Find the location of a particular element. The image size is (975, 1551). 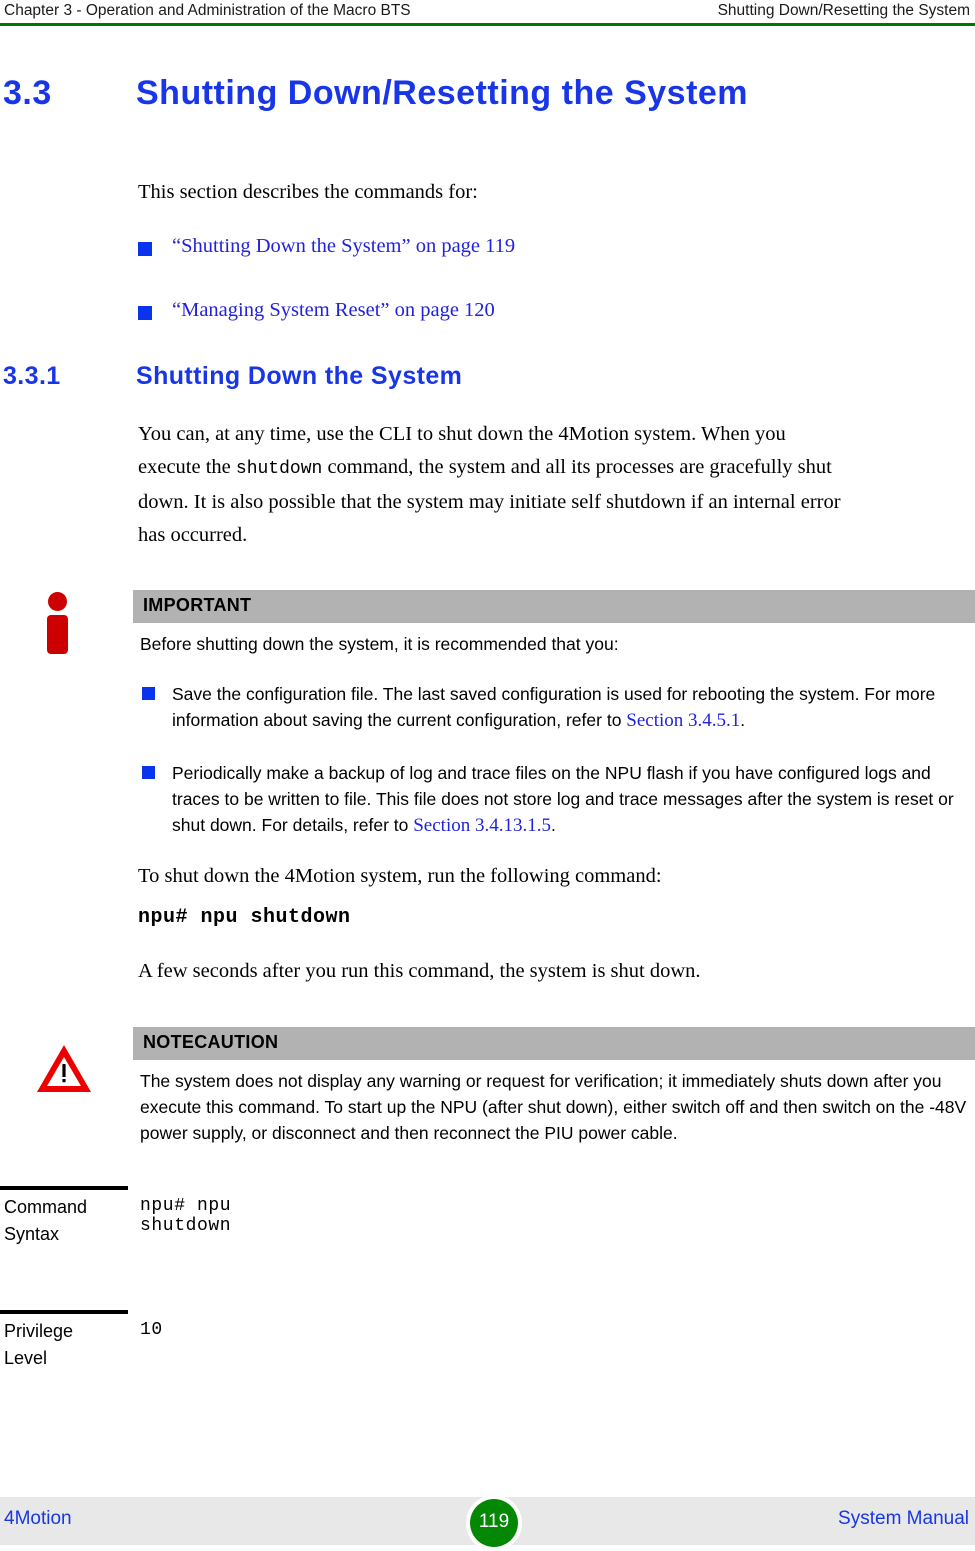

table-label-line-1: Command is located at coordinates (46, 1207).